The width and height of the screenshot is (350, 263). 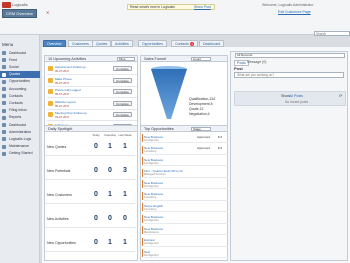 What do you see at coordinates (20, 75) in the screenshot?
I see `sidebar-item-3: Quotes` at bounding box center [20, 75].